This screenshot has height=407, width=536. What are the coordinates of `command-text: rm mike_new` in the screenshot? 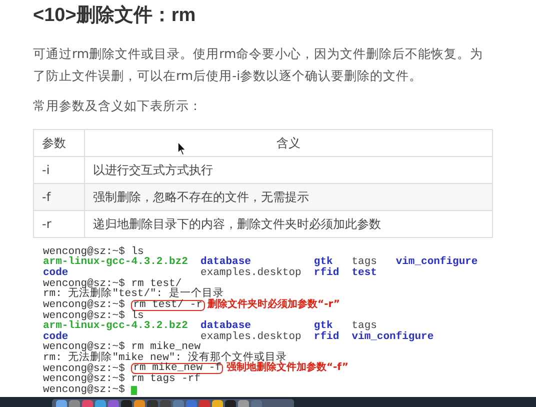 It's located at (166, 347).